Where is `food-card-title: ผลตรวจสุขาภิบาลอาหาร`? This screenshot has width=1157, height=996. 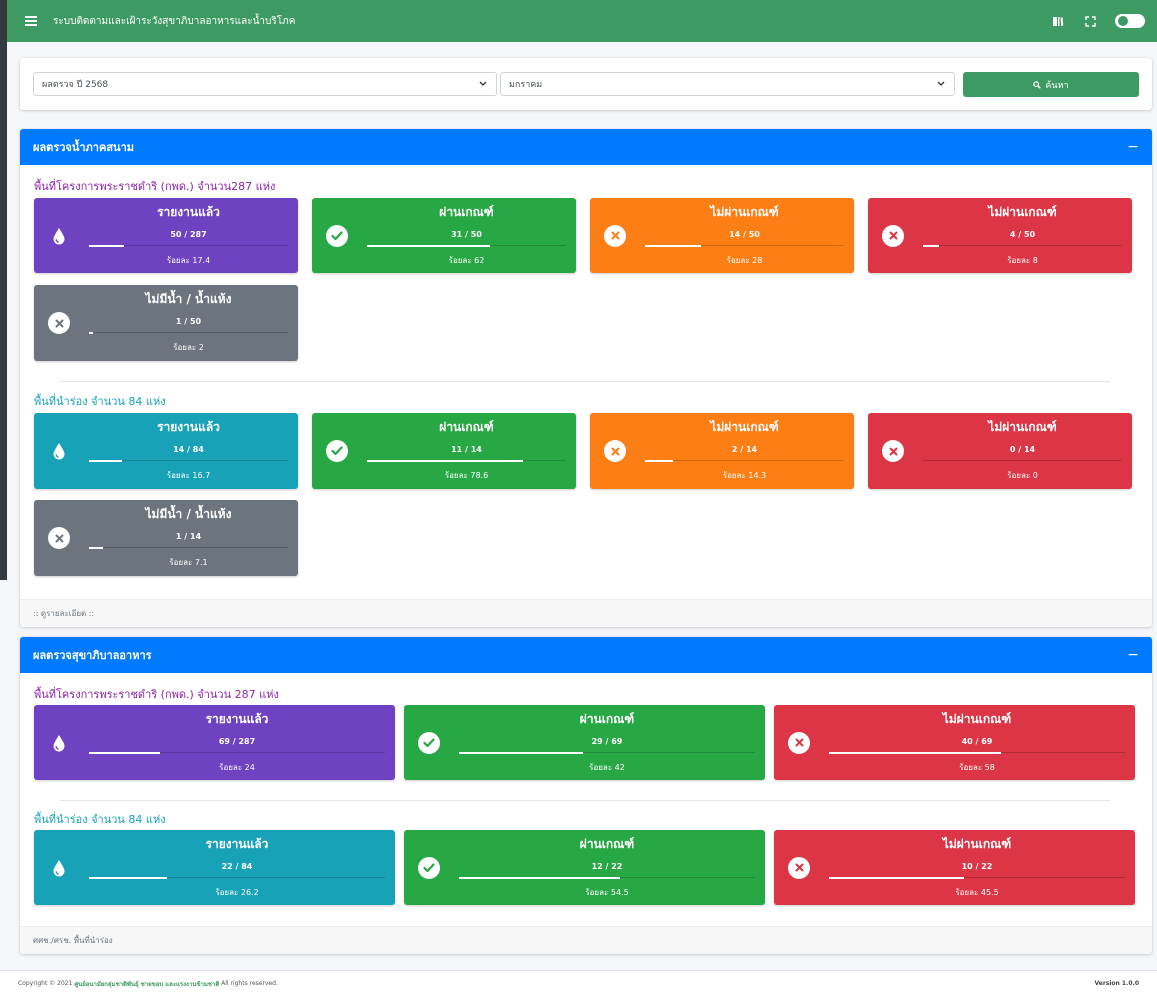
food-card-title: ผลตรวจสุขาภิบาลอาหาร is located at coordinates (92, 655).